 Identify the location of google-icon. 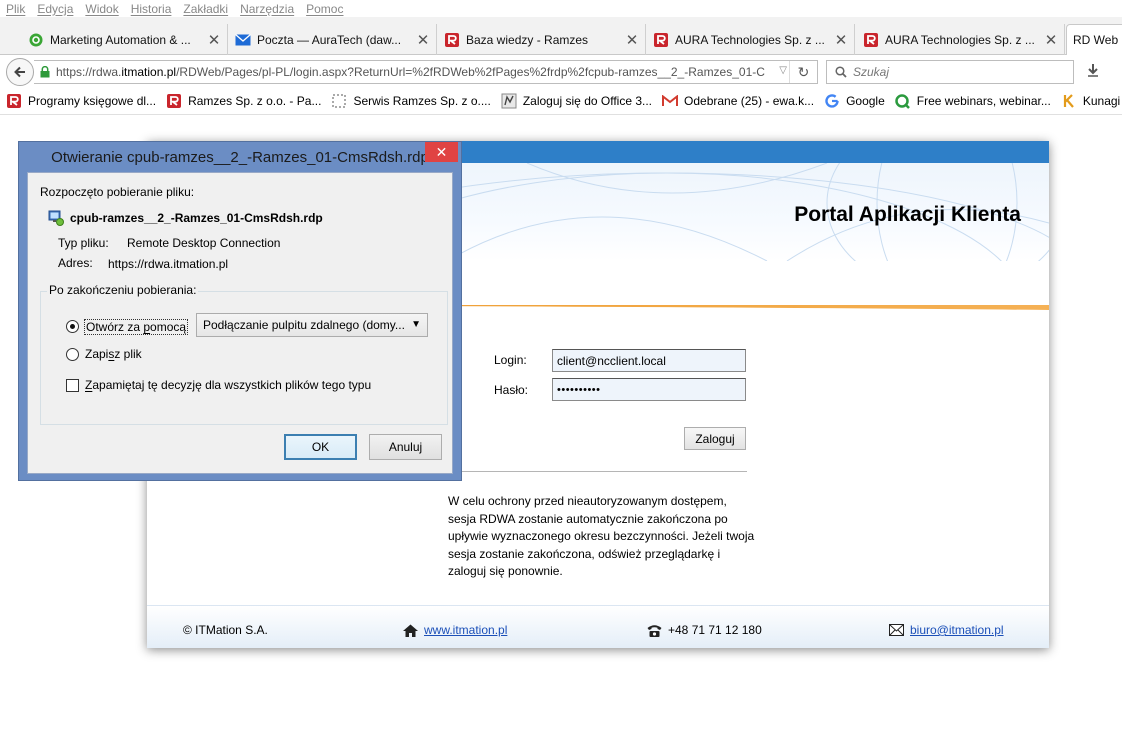
(832, 101).